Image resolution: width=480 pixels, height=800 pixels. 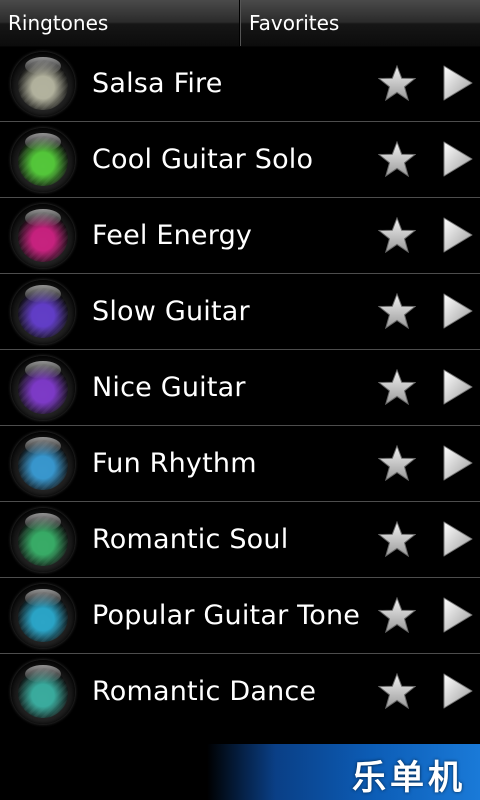 I want to click on tab-bar: Ringtones Favorites, so click(x=240, y=23).